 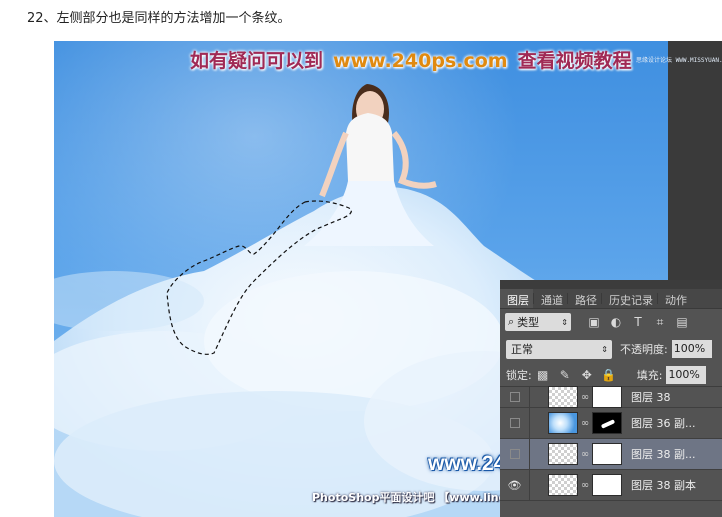 What do you see at coordinates (638, 322) in the screenshot?
I see `type-filter-icon: T` at bounding box center [638, 322].